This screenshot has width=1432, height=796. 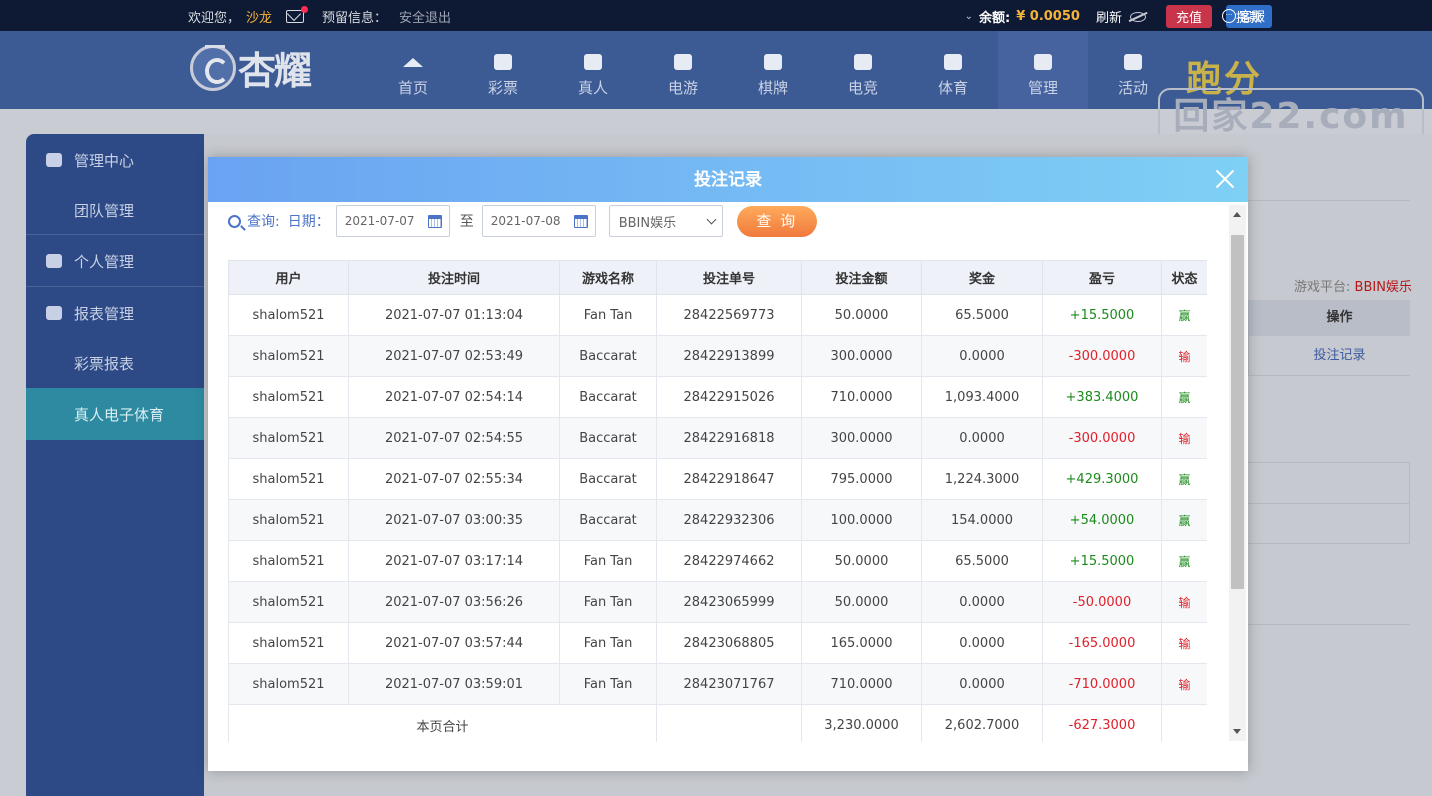 I want to click on date-label: 日期：, so click(x=308, y=222).